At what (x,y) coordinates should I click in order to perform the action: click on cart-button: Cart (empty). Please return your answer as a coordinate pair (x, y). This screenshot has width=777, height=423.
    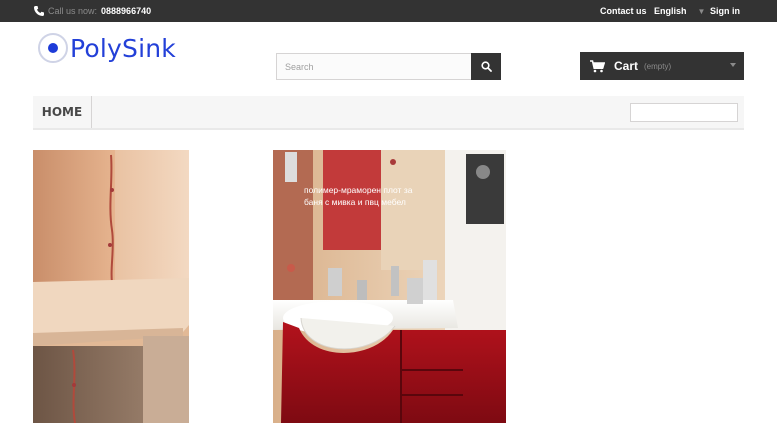
    Looking at the image, I should click on (662, 66).